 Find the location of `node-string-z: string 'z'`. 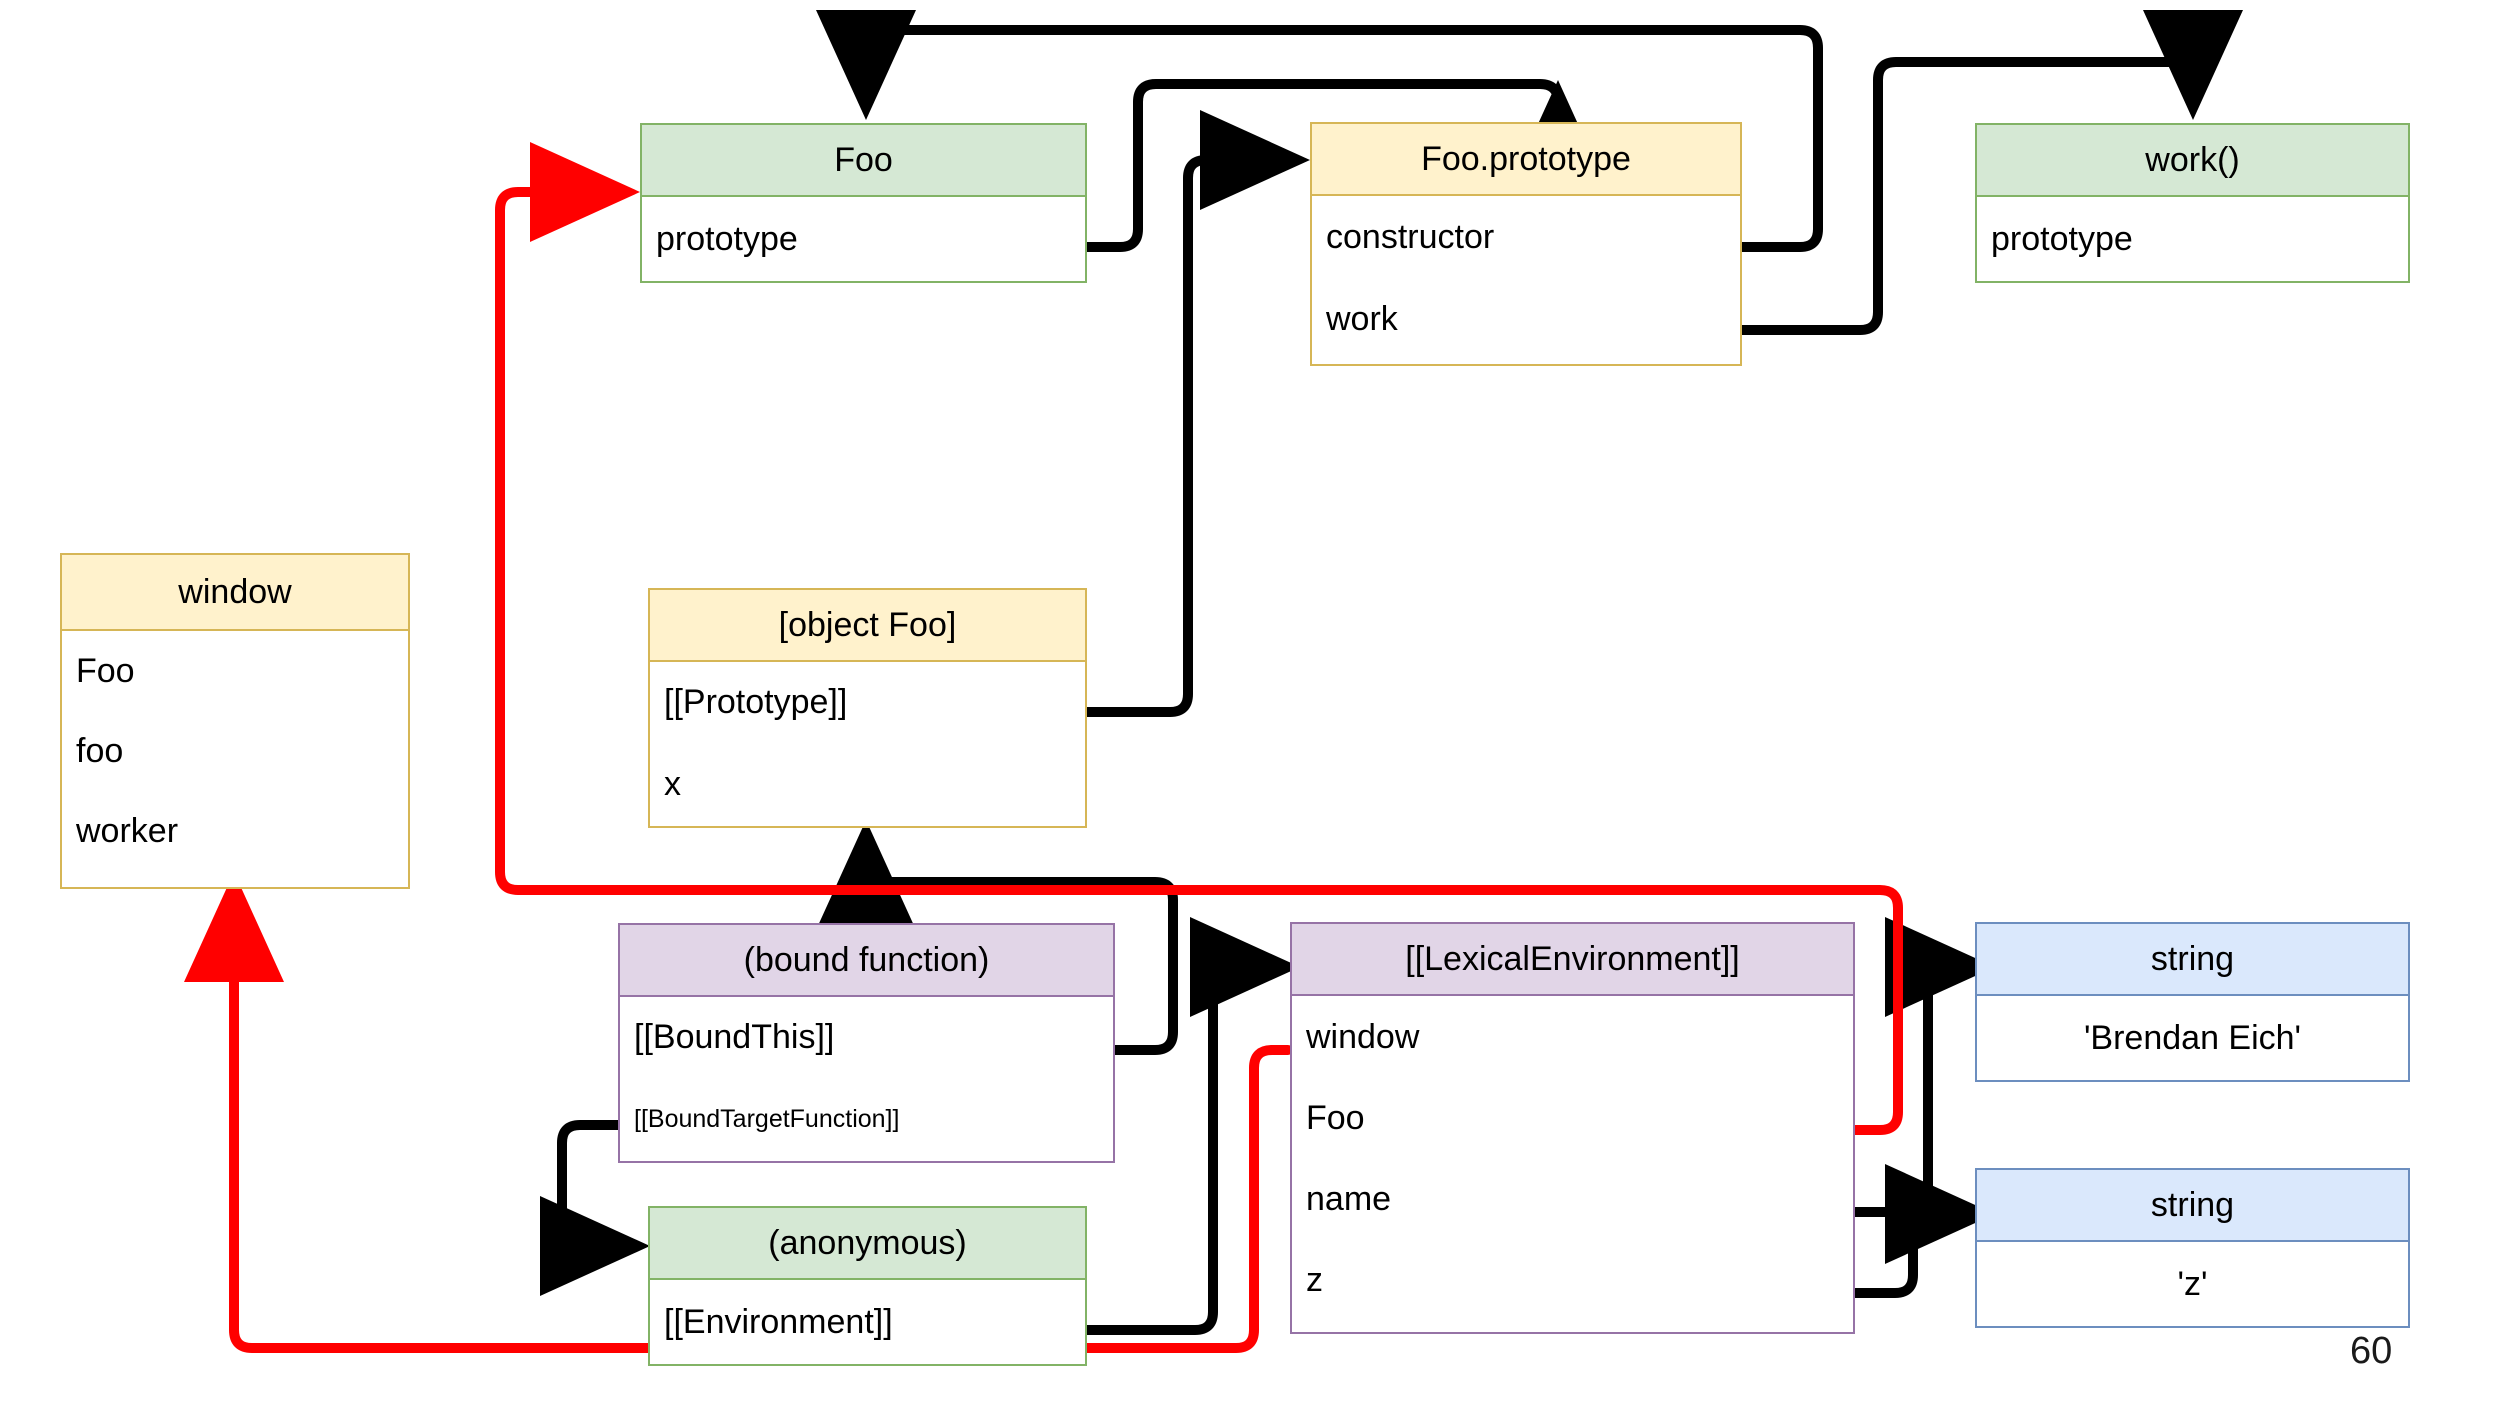

node-string-z: string 'z' is located at coordinates (2192, 1248).